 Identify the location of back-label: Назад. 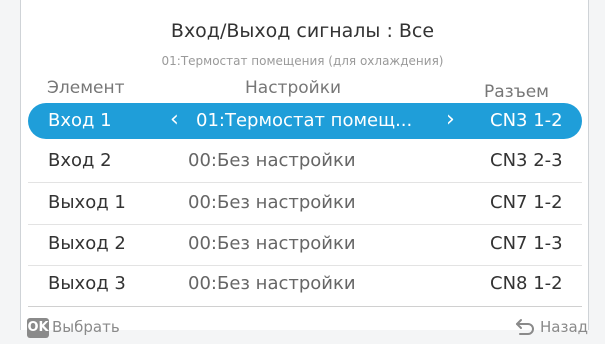
(564, 327).